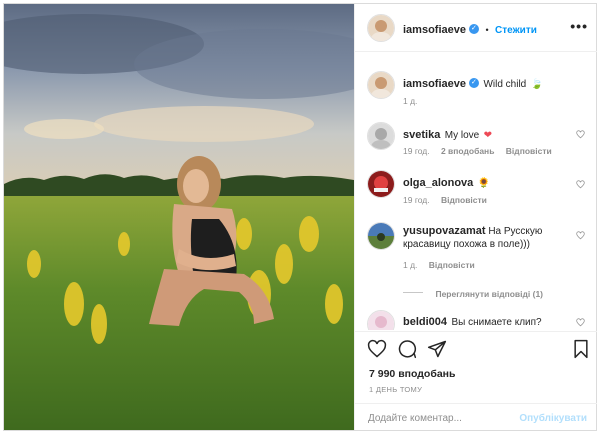 The image size is (600, 437). I want to click on view-replies-row: Переглянути відповіді (1), so click(473, 293).